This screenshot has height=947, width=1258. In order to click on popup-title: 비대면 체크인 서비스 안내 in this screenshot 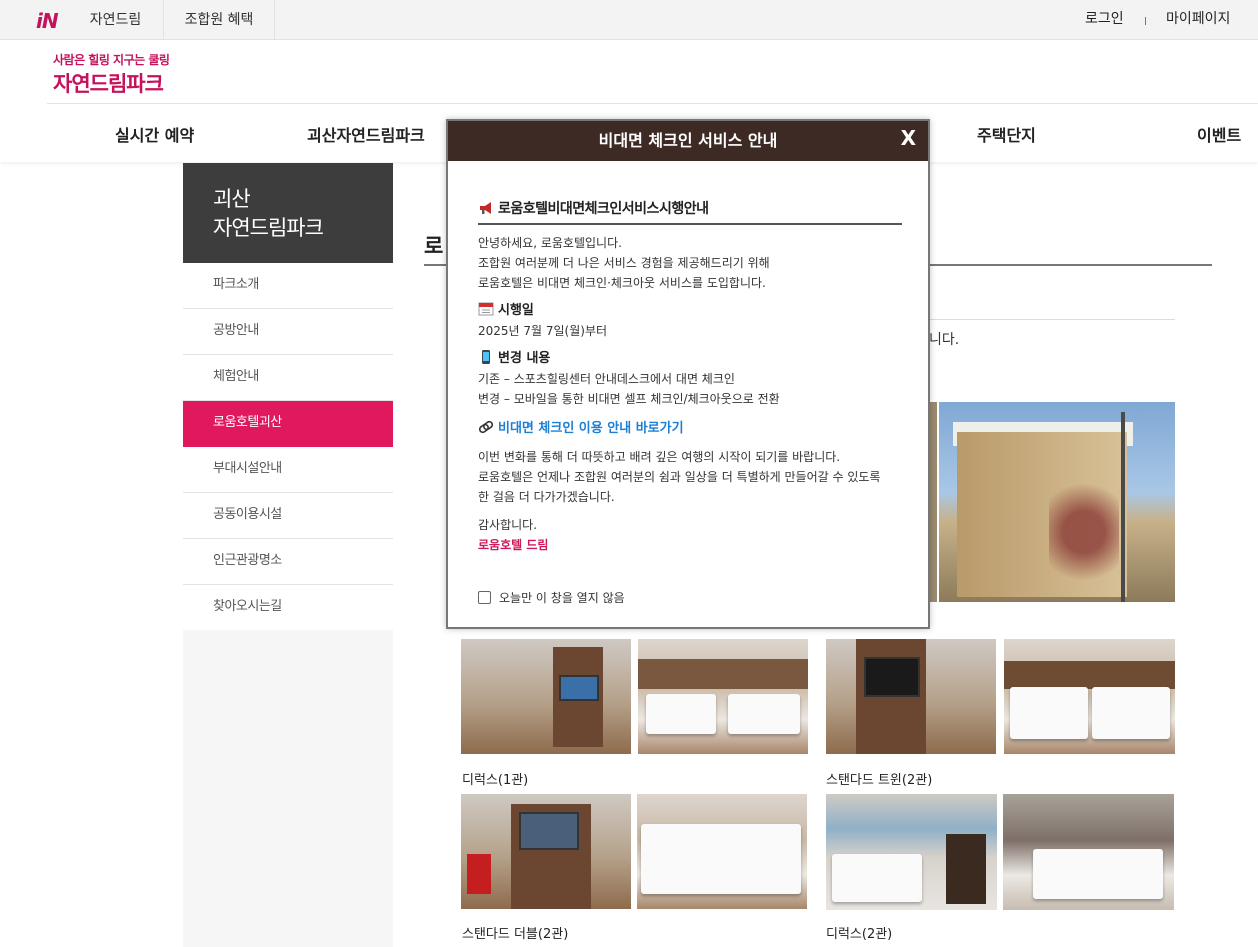, I will do `click(688, 140)`.